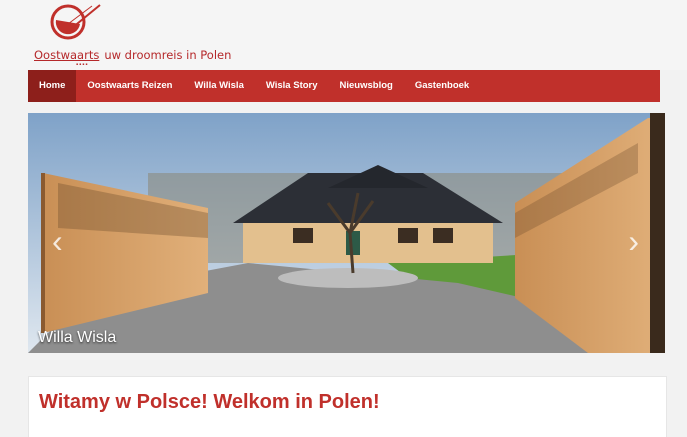 The height and width of the screenshot is (437, 687). I want to click on nav-item-willa-wisla: Willa Wisla, so click(218, 86).